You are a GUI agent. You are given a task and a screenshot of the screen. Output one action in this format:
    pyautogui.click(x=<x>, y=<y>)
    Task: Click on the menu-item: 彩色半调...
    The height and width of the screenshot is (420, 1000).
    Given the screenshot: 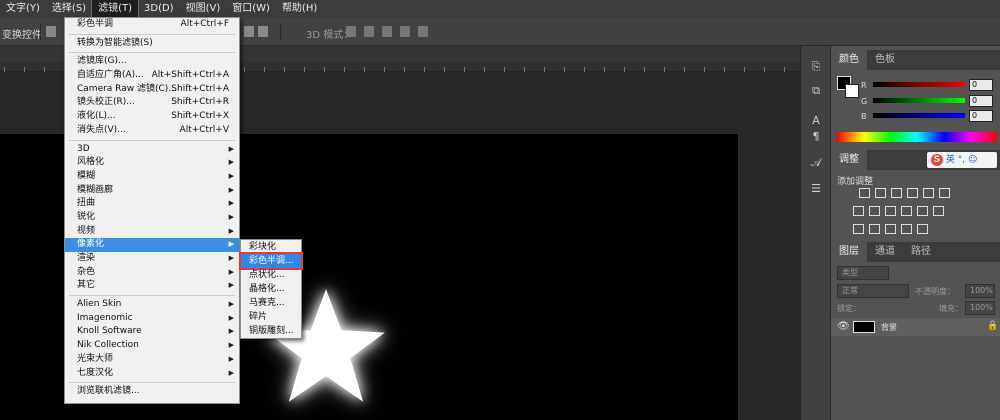 What is the action you would take?
    pyautogui.click(x=271, y=261)
    